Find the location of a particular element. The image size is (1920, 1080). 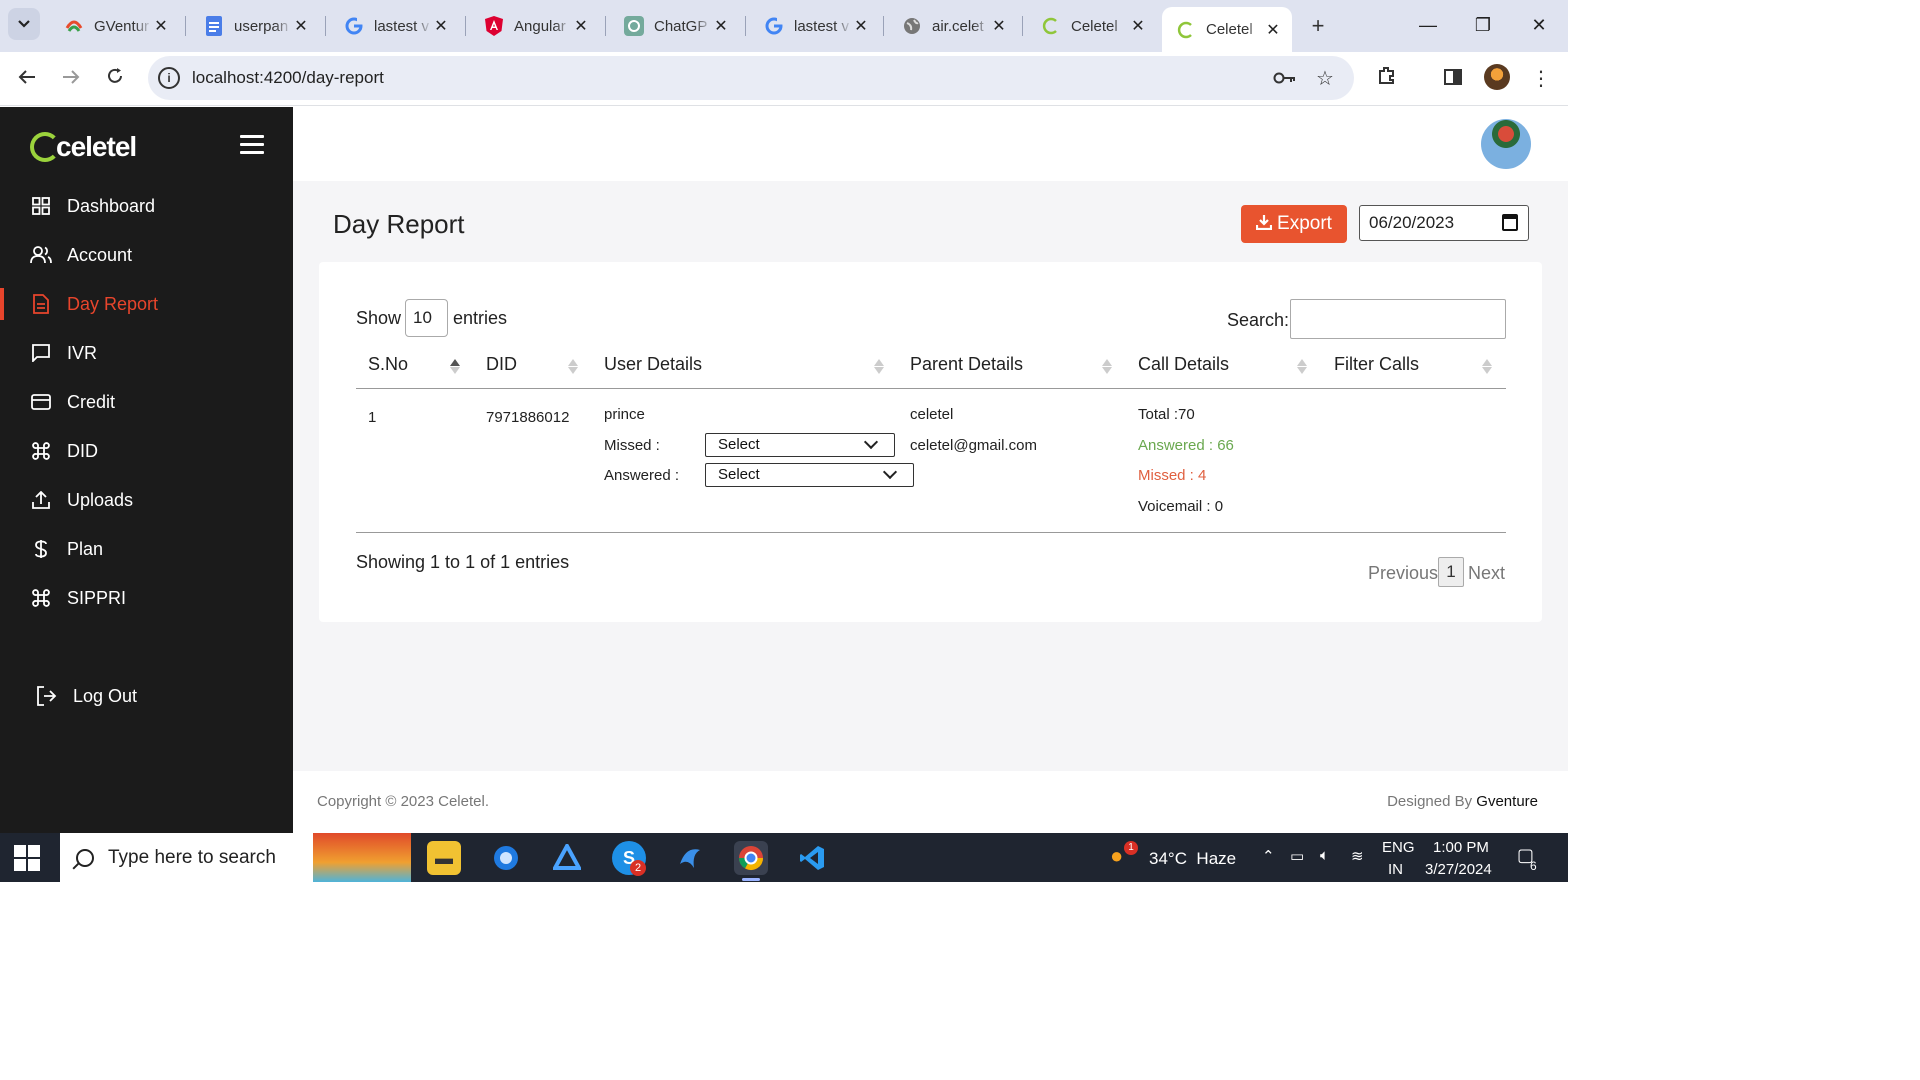

sort-asc-icon is located at coordinates (455, 364).